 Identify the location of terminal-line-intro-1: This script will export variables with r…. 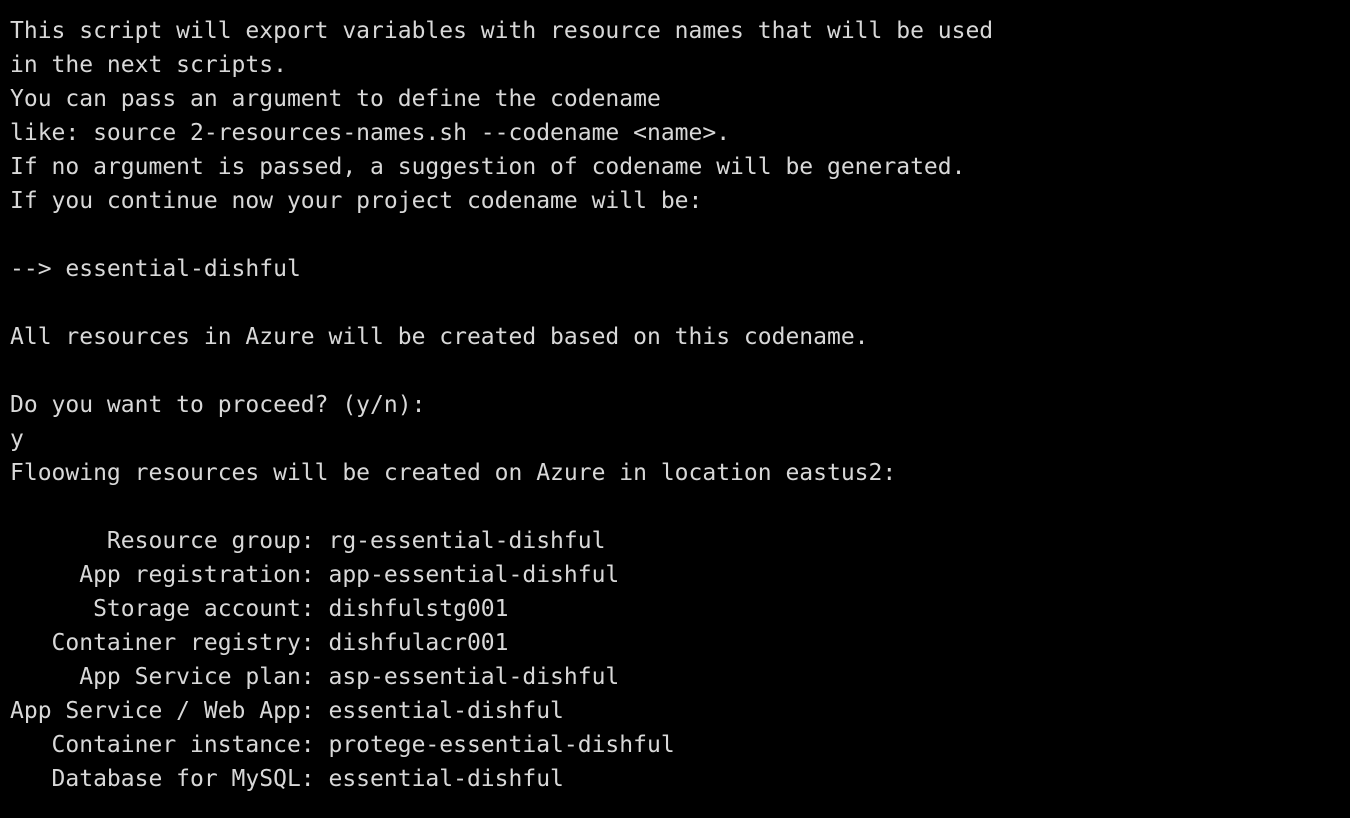
(502, 31).